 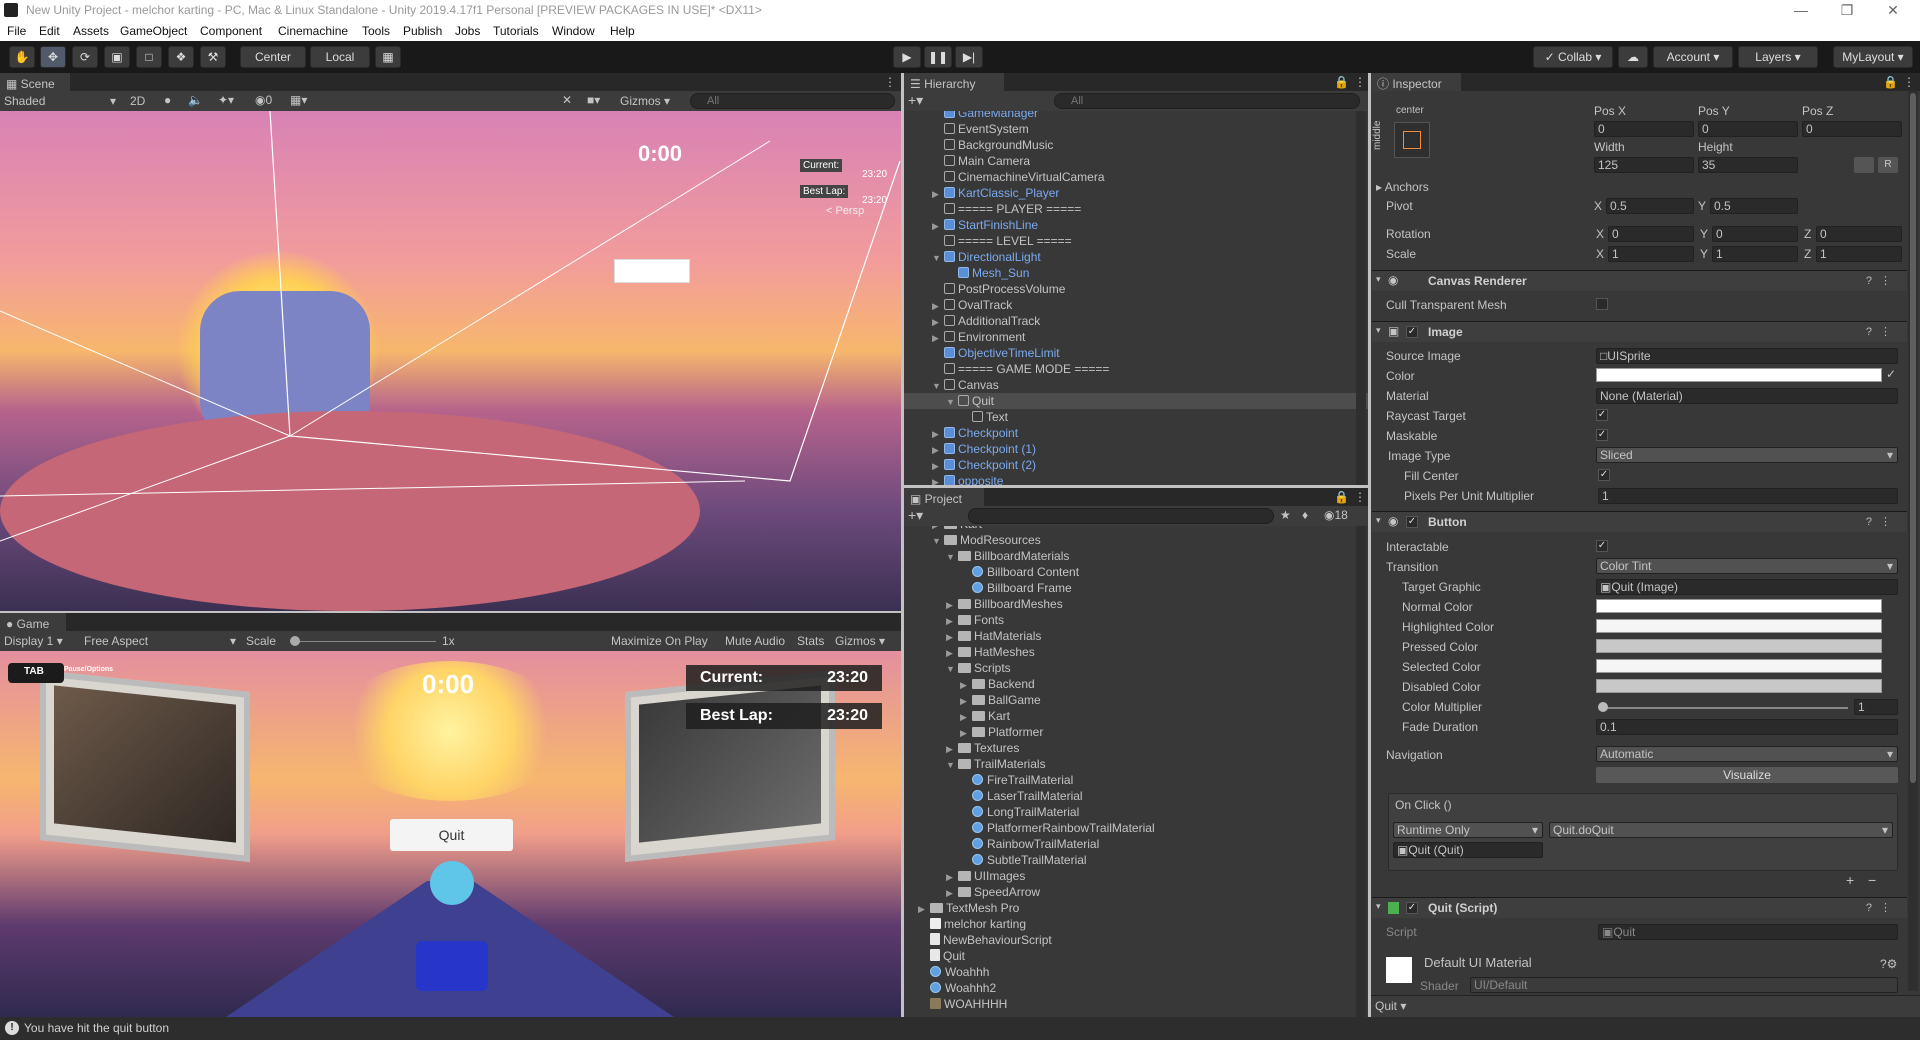 What do you see at coordinates (53, 57) in the screenshot?
I see `move-tool-icon: ✥` at bounding box center [53, 57].